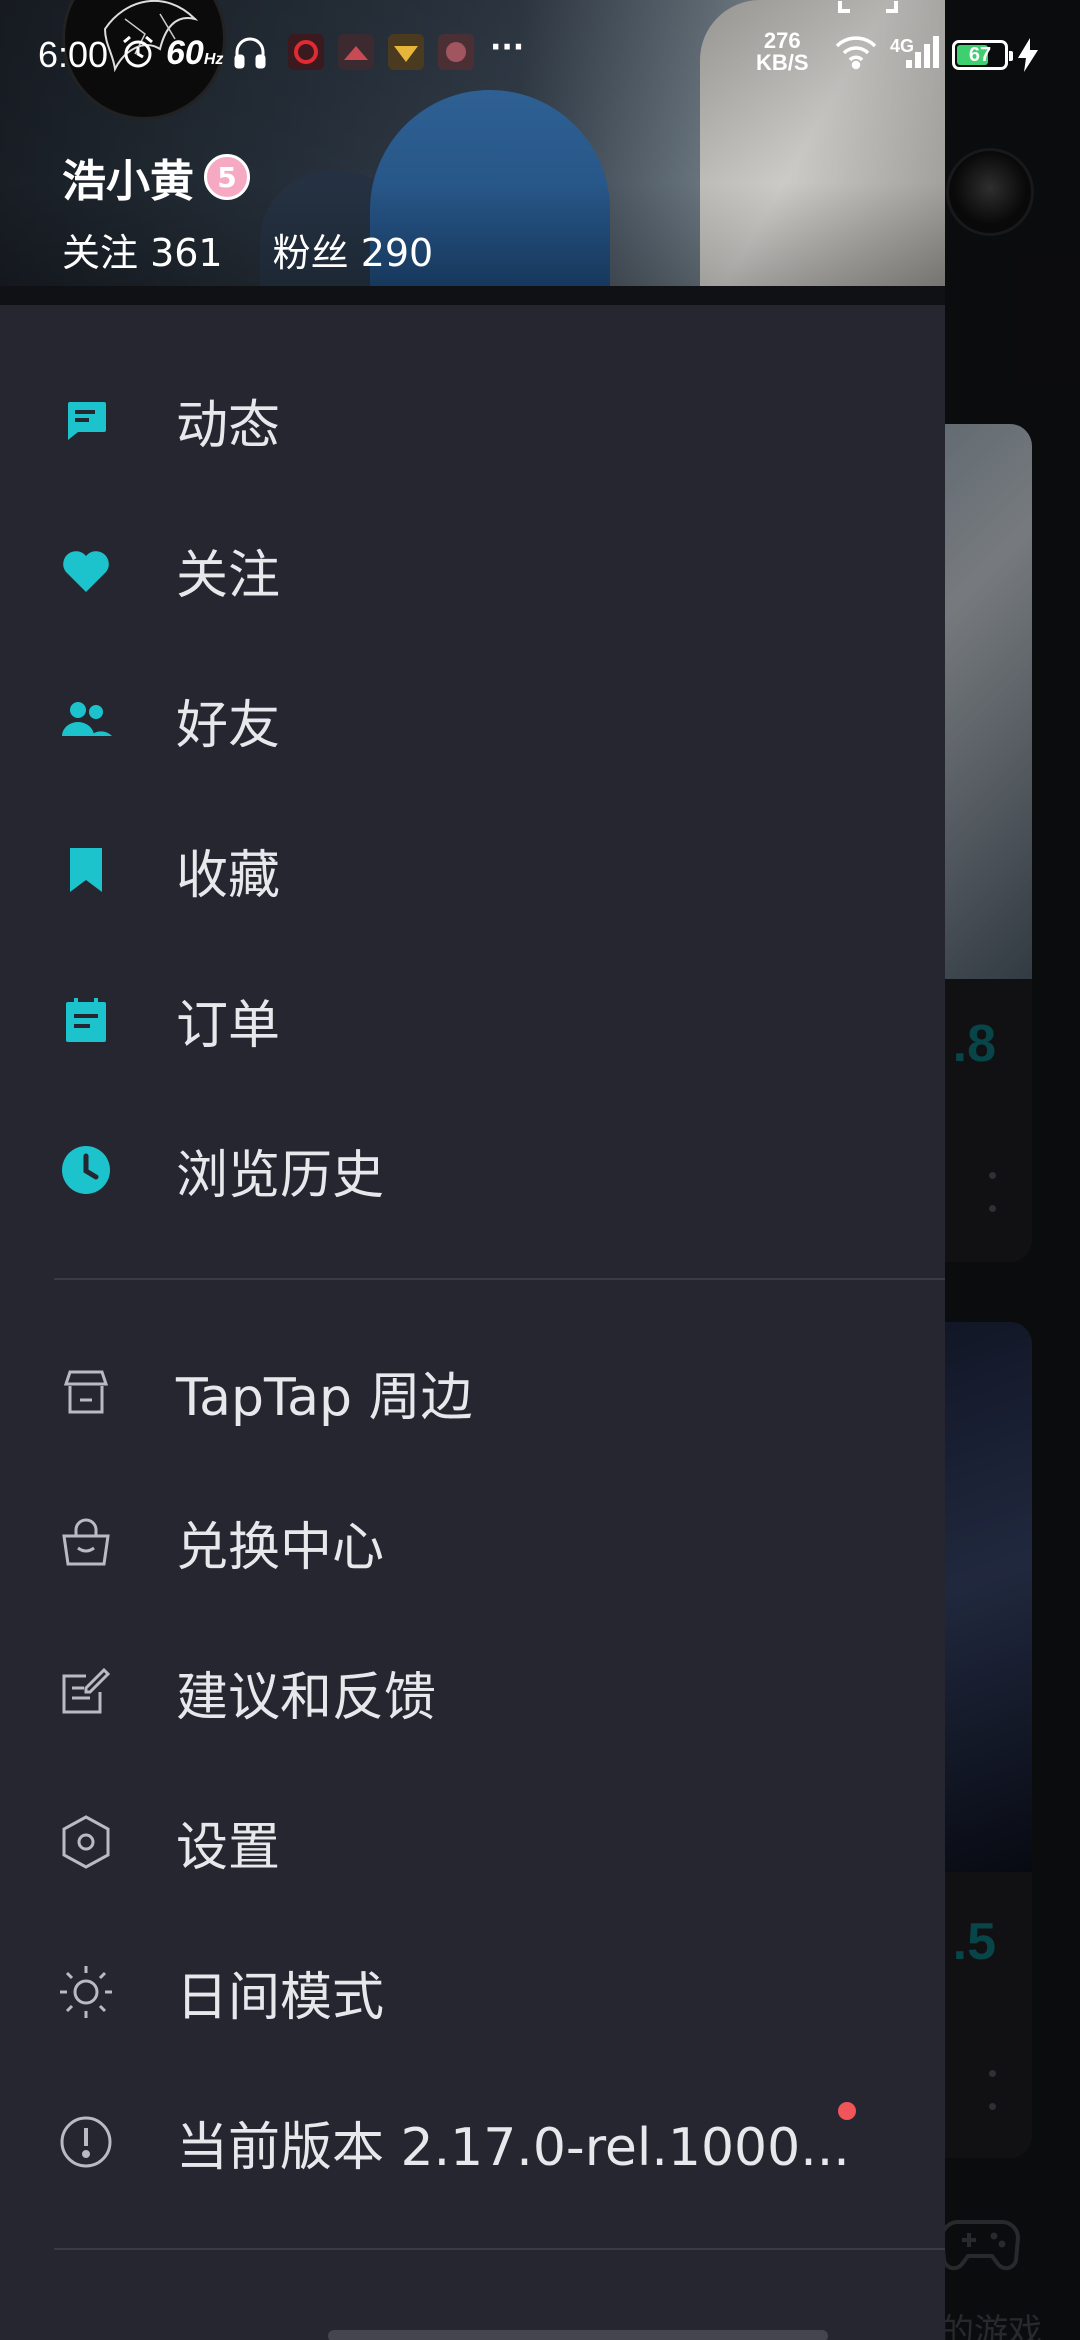  What do you see at coordinates (443, 2330) in the screenshot?
I see `clipped-menu-item` at bounding box center [443, 2330].